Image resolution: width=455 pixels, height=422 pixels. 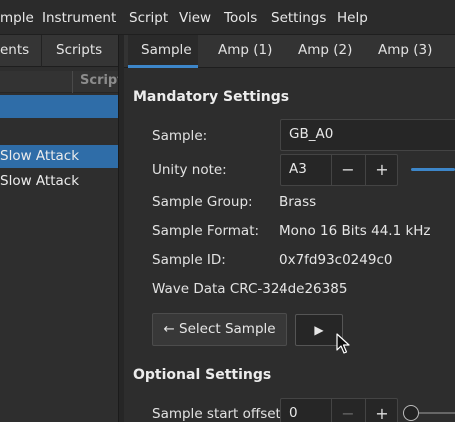 I want to click on start-offset-slider-handle, so click(x=411, y=413).